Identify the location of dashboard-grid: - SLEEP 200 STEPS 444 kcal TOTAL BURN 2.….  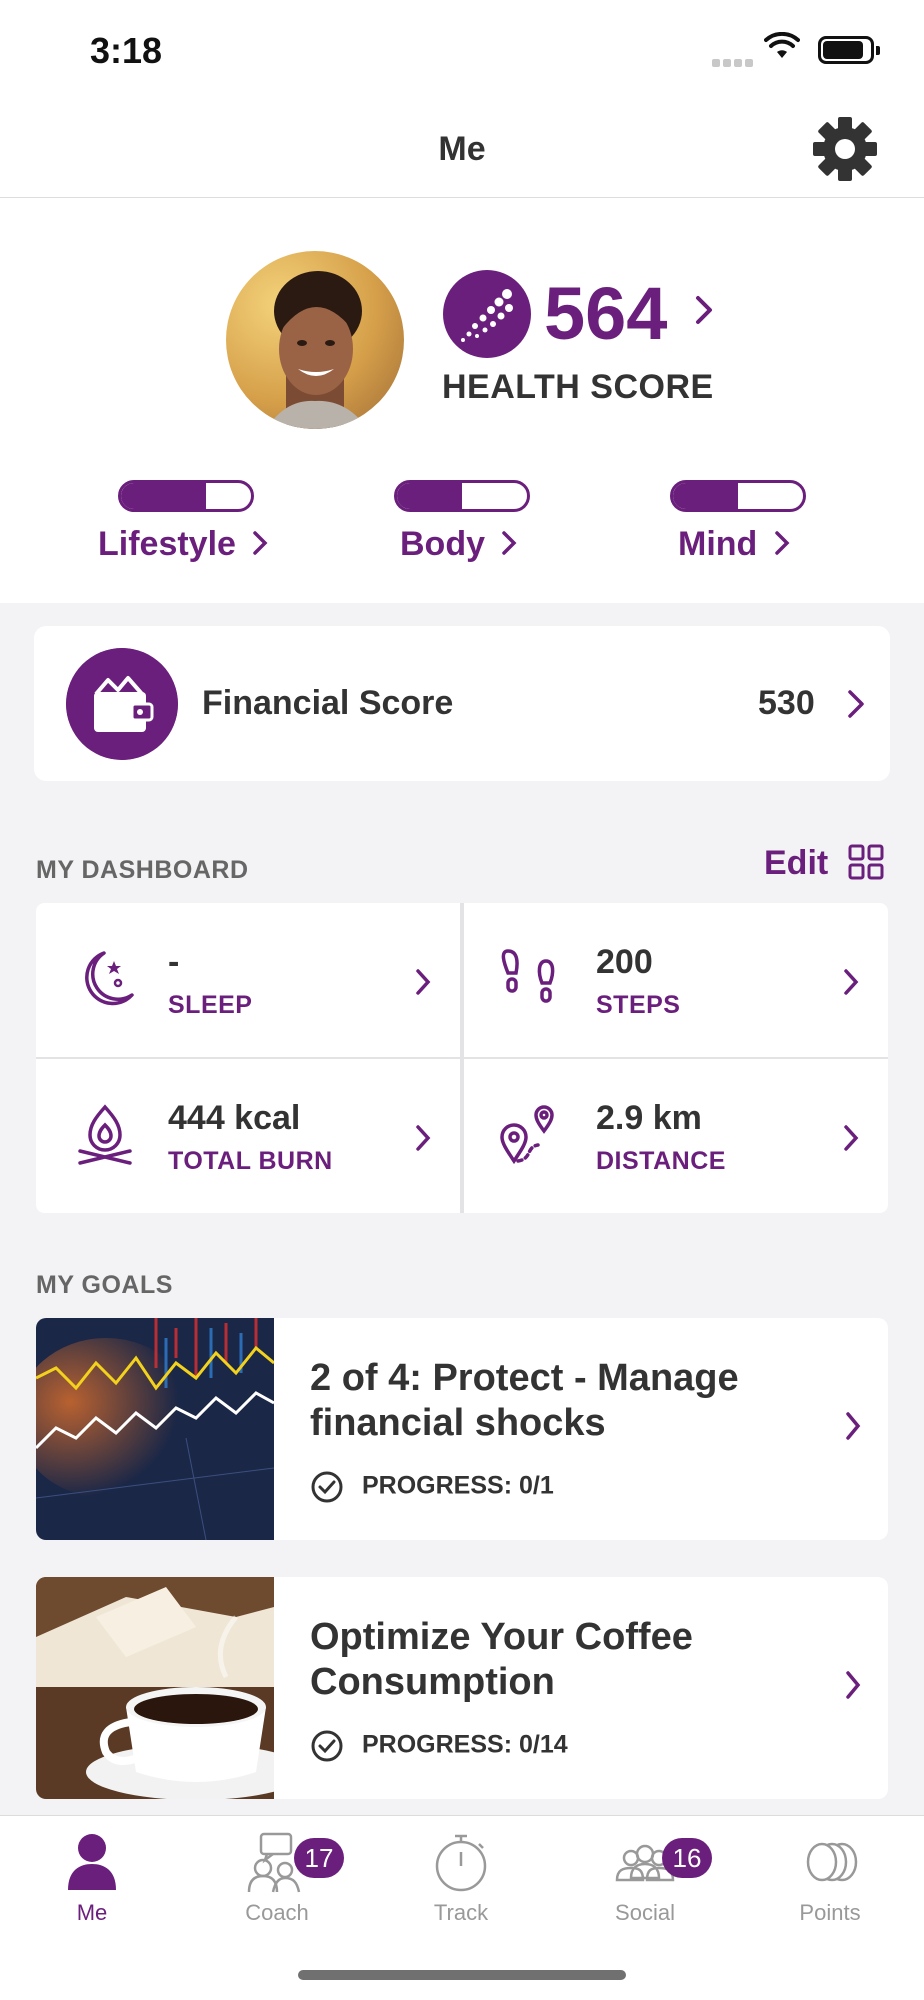
(462, 1058).